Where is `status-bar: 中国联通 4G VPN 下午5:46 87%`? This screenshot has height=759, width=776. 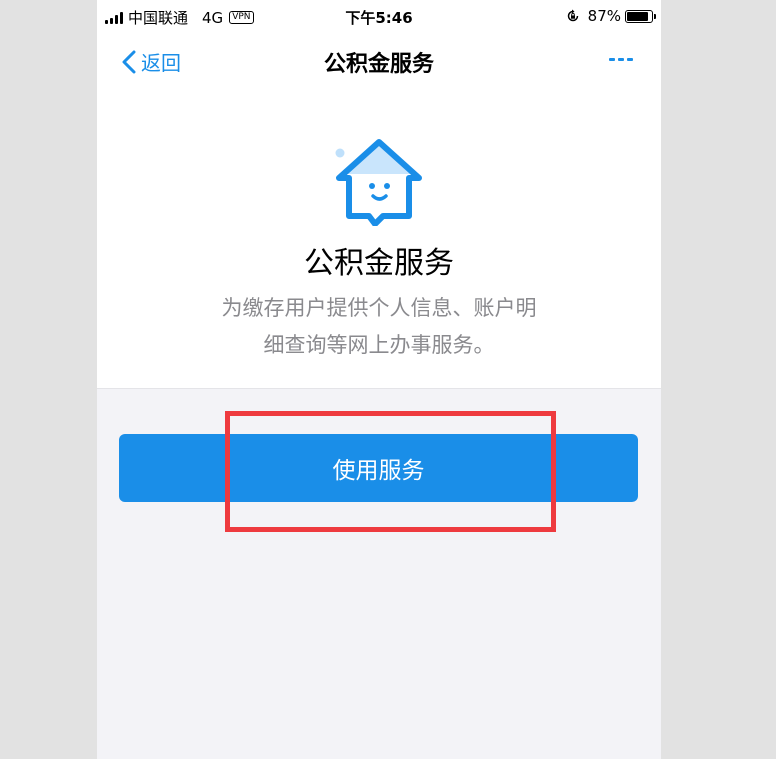 status-bar: 中国联通 4G VPN 下午5:46 87% is located at coordinates (379, 18).